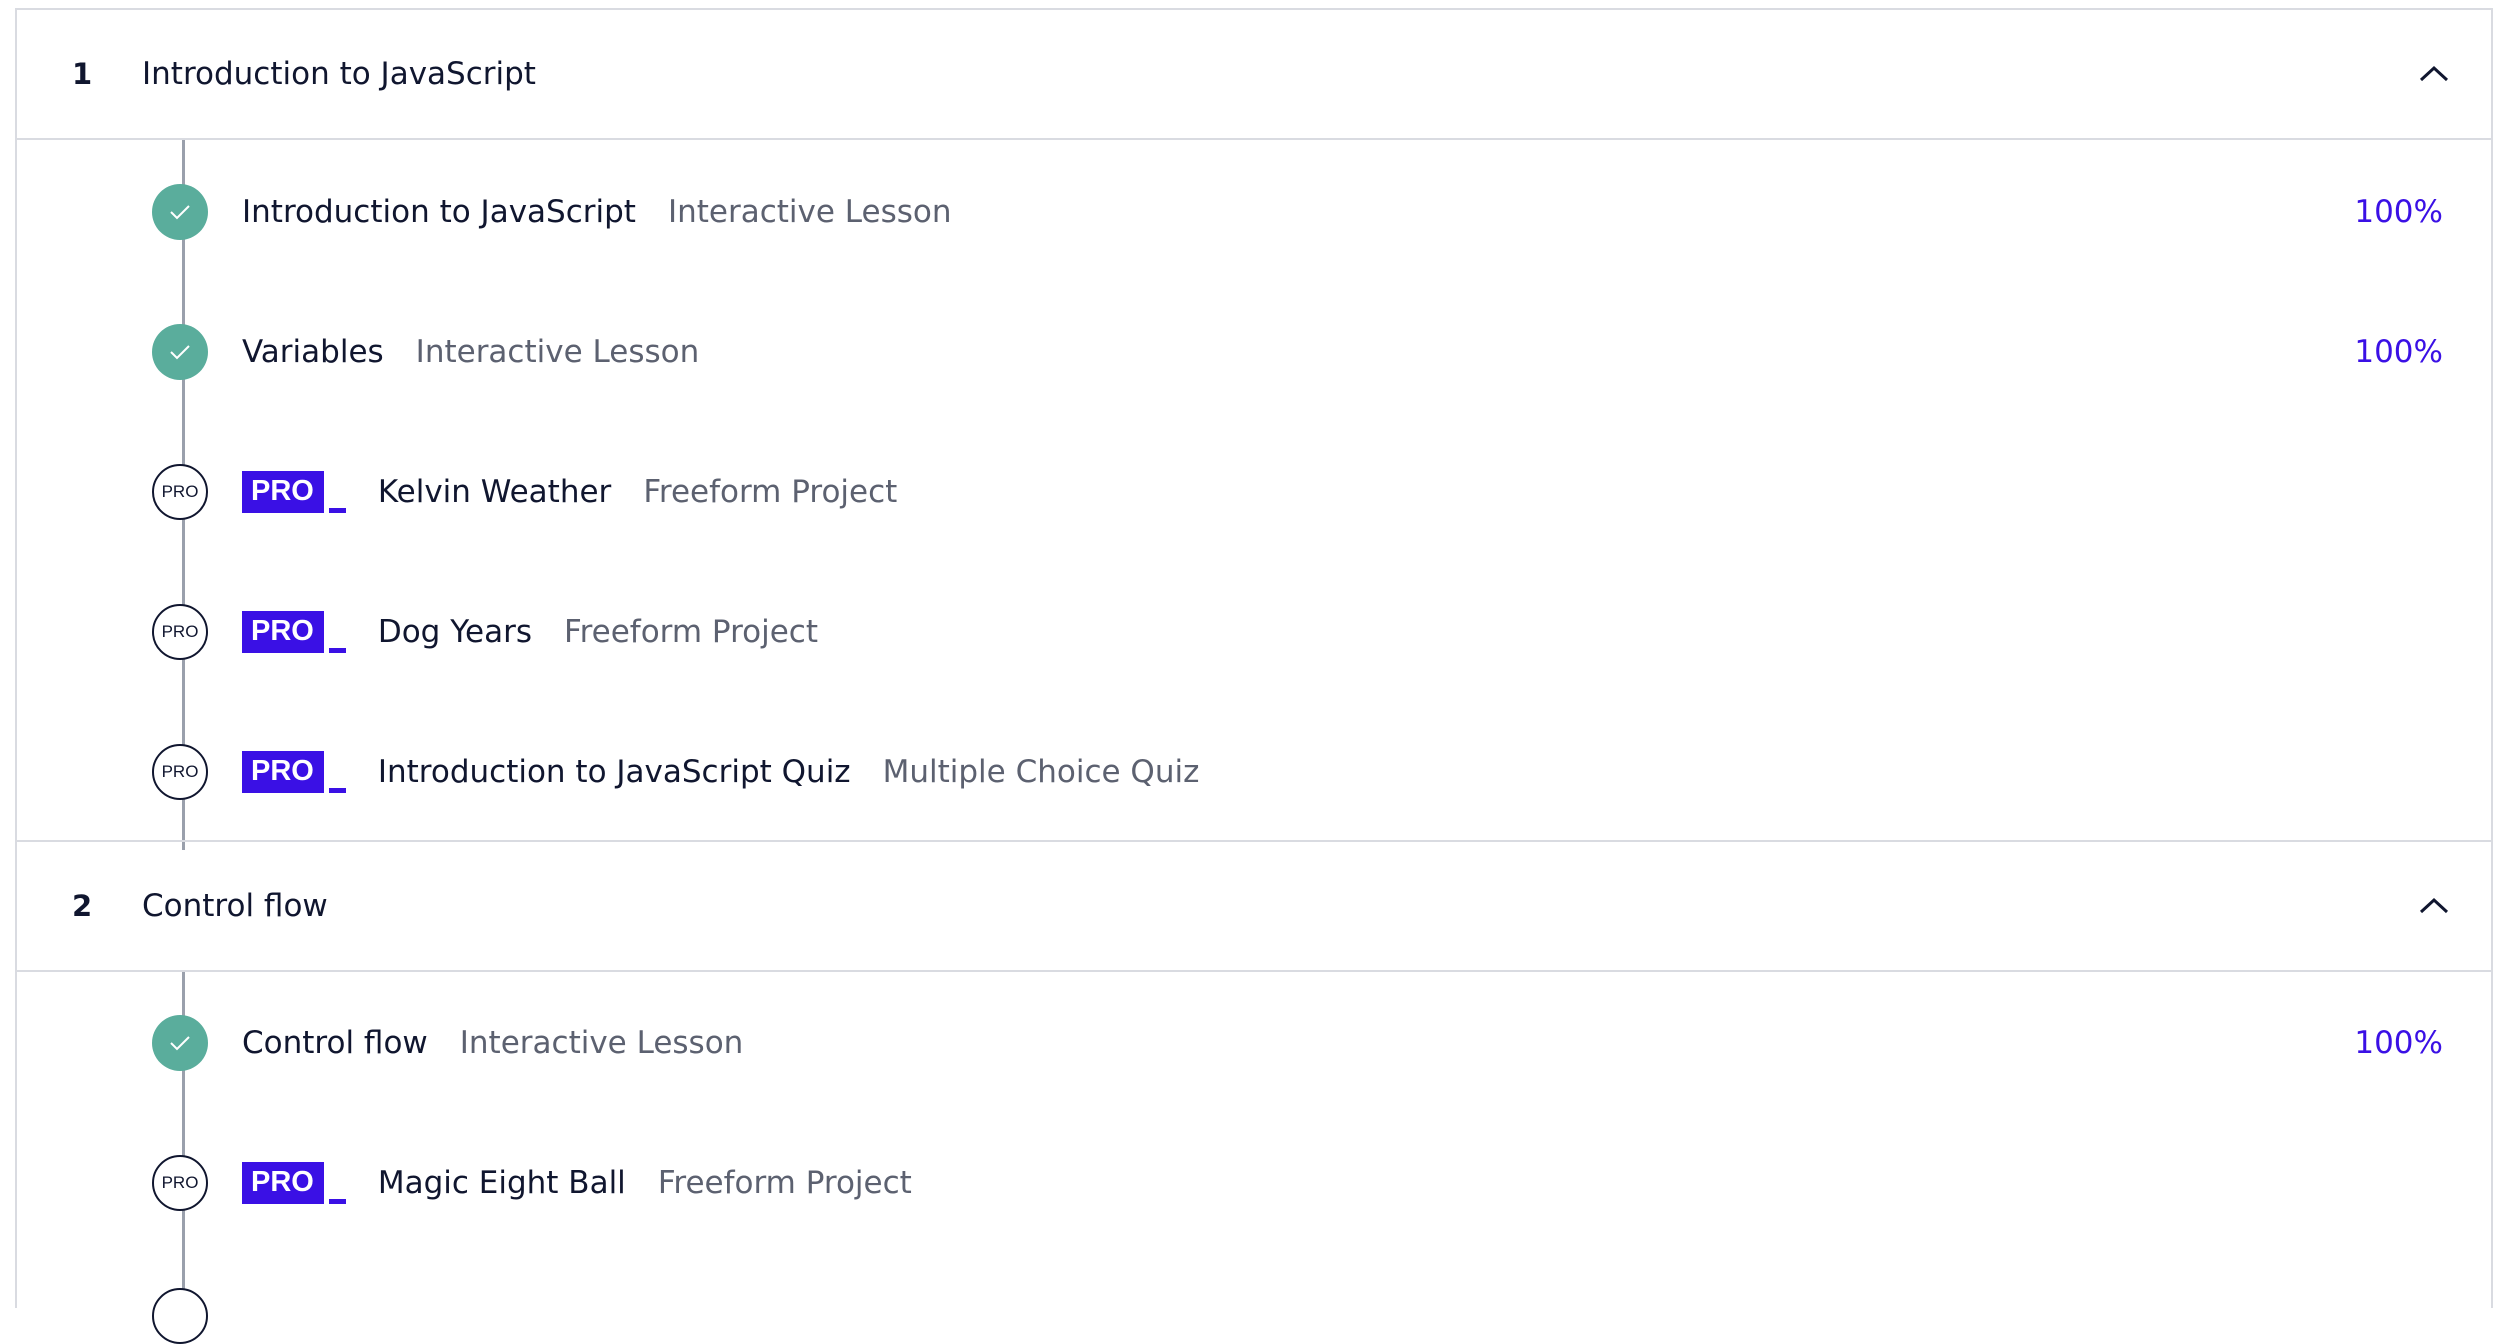 The width and height of the screenshot is (2512, 1344). I want to click on module-title: Introduction to JavaScript, so click(339, 74).